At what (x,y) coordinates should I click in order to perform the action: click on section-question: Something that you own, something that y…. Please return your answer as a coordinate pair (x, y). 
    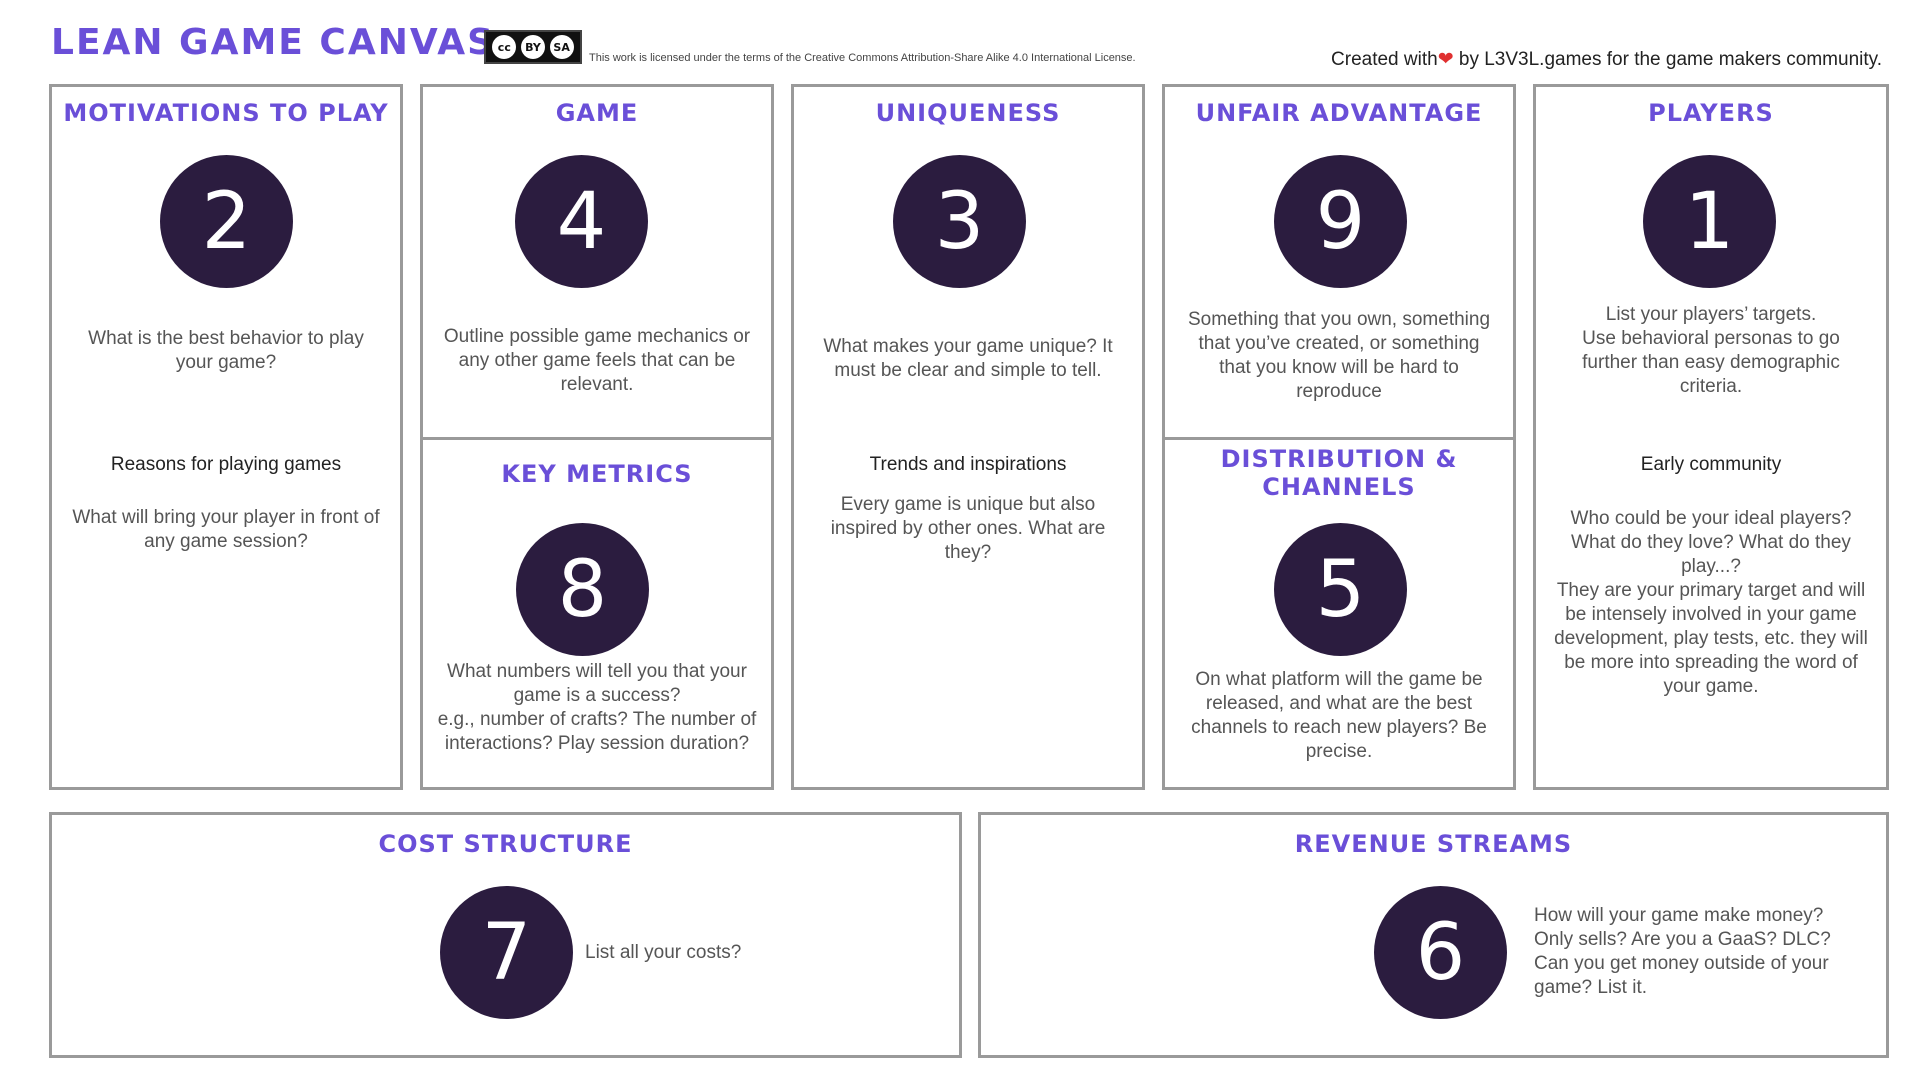
    Looking at the image, I should click on (1339, 355).